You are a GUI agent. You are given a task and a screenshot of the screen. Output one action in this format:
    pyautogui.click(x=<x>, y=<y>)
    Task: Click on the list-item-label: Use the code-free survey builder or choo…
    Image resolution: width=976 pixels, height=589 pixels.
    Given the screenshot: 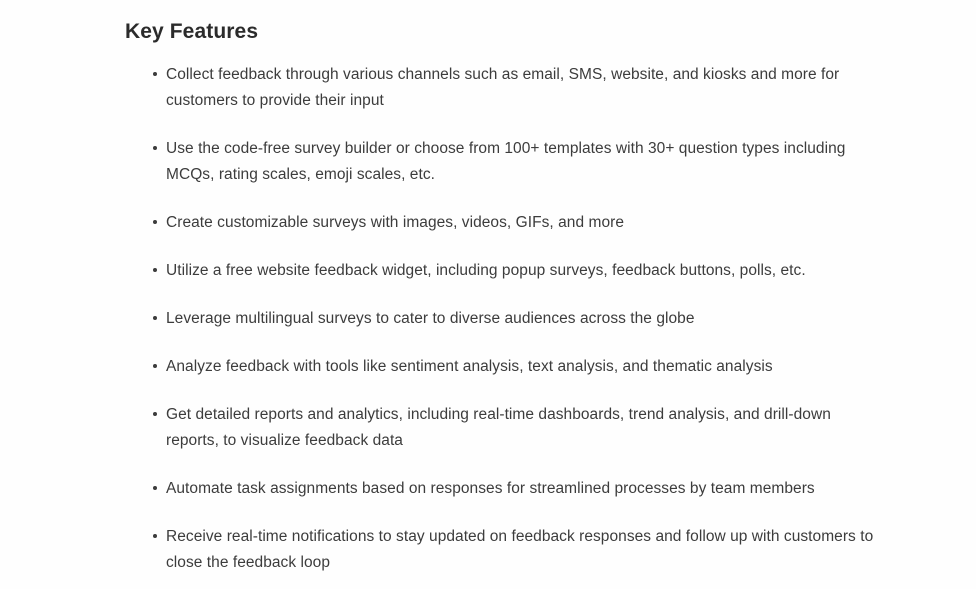 What is the action you would take?
    pyautogui.click(x=506, y=161)
    